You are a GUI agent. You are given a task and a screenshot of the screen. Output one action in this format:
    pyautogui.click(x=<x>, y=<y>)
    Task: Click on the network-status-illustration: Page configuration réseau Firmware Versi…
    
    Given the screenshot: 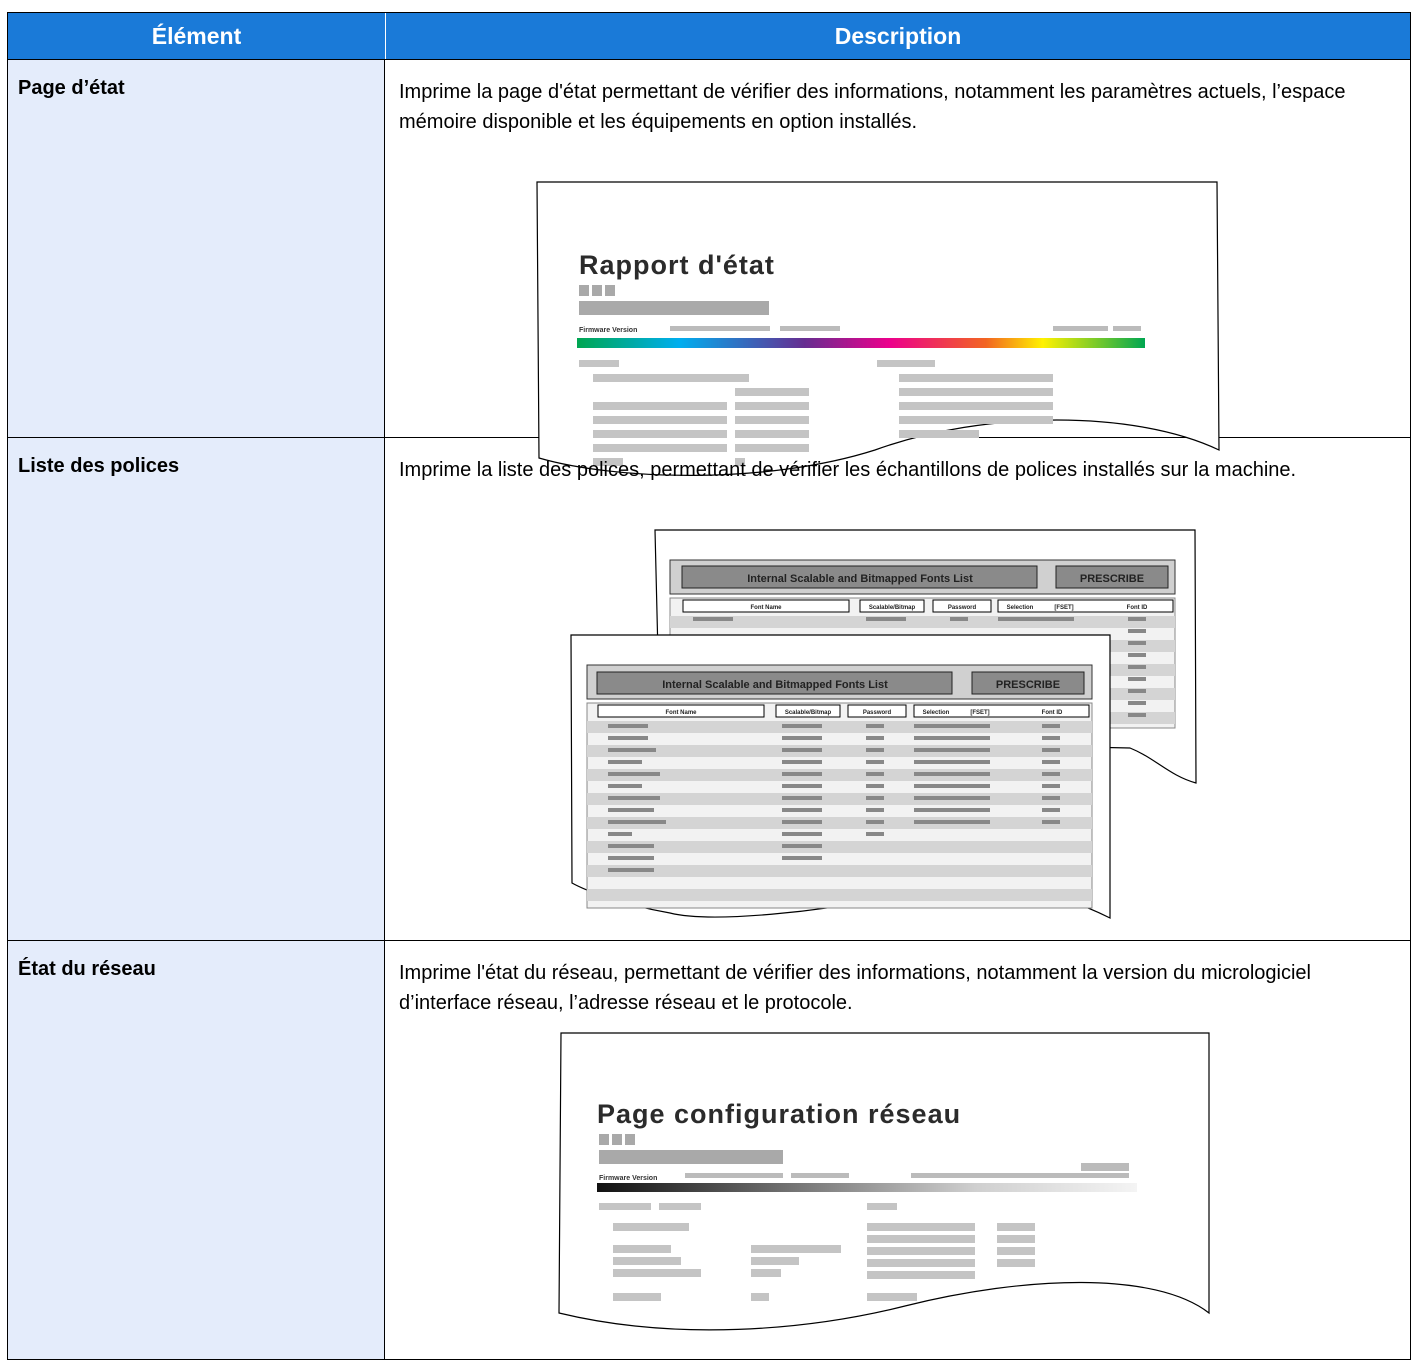 What is the action you would take?
    pyautogui.click(x=884, y=1181)
    